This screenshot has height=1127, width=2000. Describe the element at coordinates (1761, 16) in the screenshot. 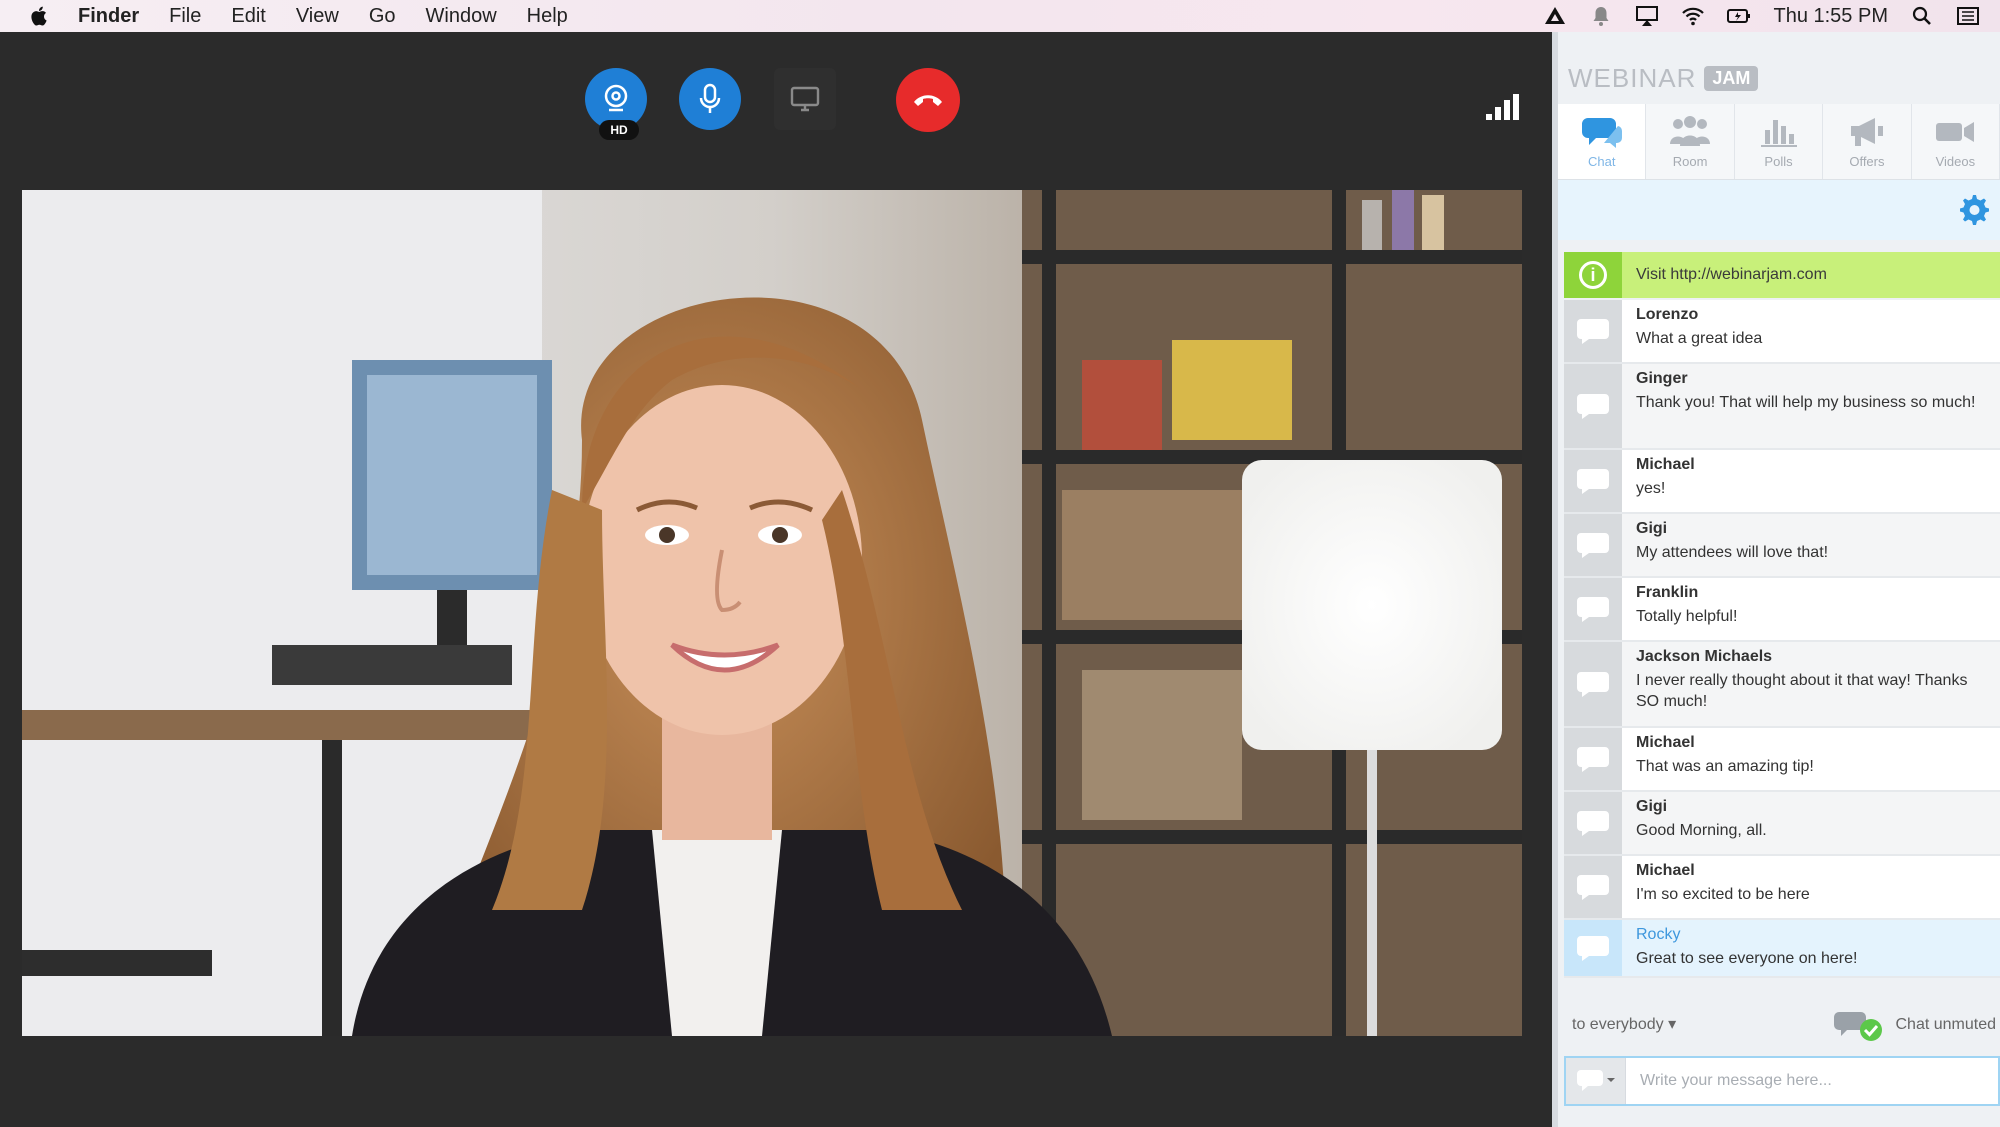

I see `menu-bar-status: Thu 1:55 PM` at that location.